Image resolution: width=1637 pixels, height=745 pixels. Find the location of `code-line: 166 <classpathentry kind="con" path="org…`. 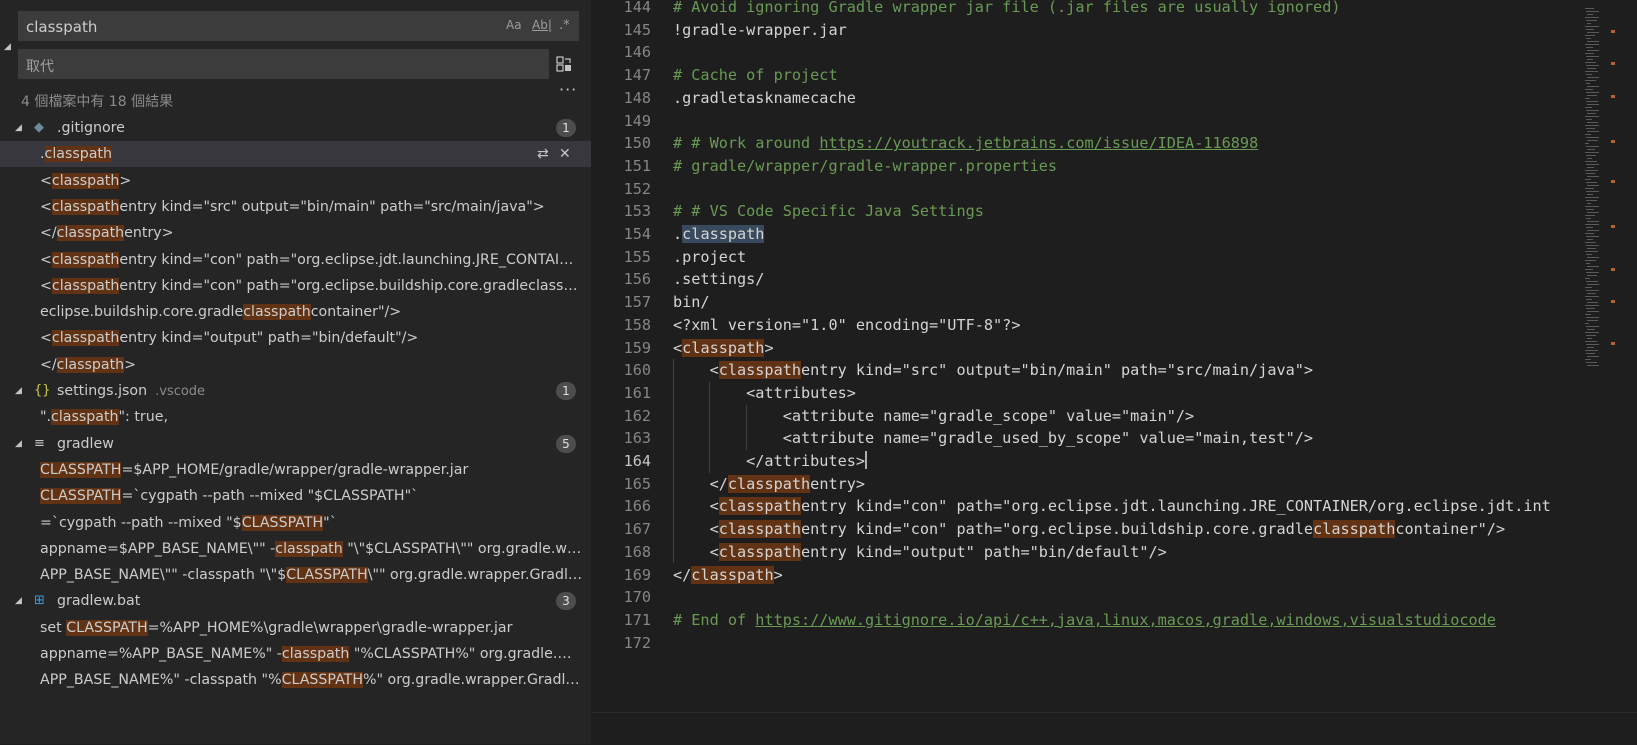

code-line: 166 <classpathentry kind="con" path="org… is located at coordinates (1091, 506).